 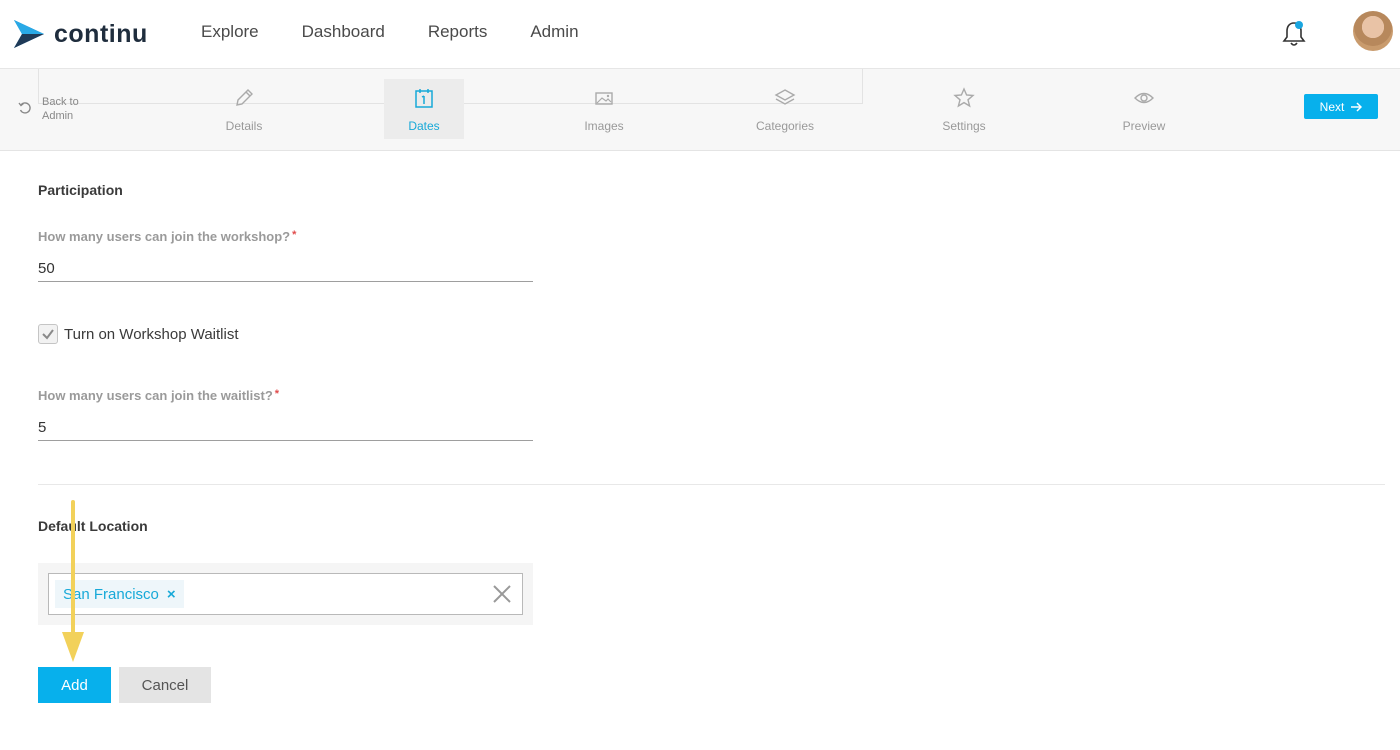 What do you see at coordinates (1299, 25) in the screenshot?
I see `notification-badge` at bounding box center [1299, 25].